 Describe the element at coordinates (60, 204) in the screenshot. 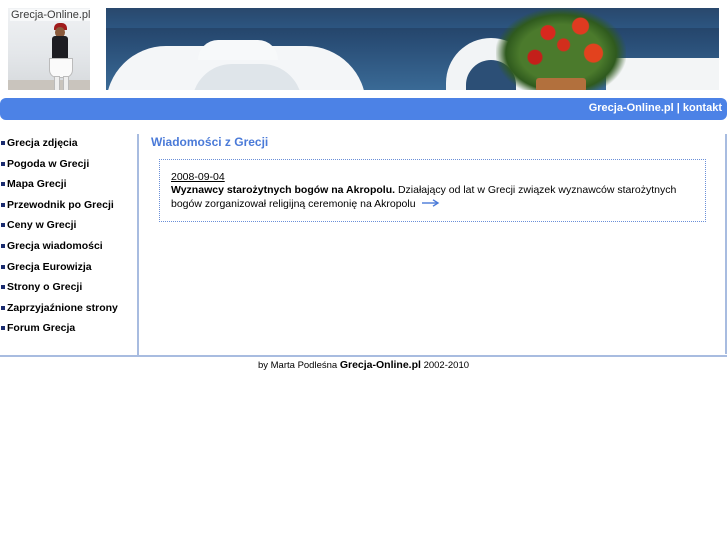

I see `sidebar-item-label: Przewodnik po Grecji` at that location.